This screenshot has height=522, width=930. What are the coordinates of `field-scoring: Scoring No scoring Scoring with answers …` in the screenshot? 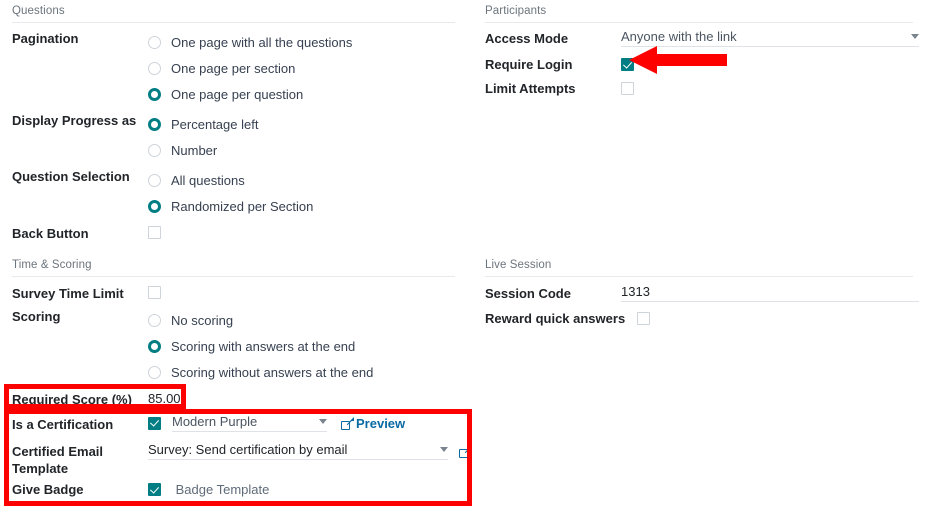 It's located at (233, 344).